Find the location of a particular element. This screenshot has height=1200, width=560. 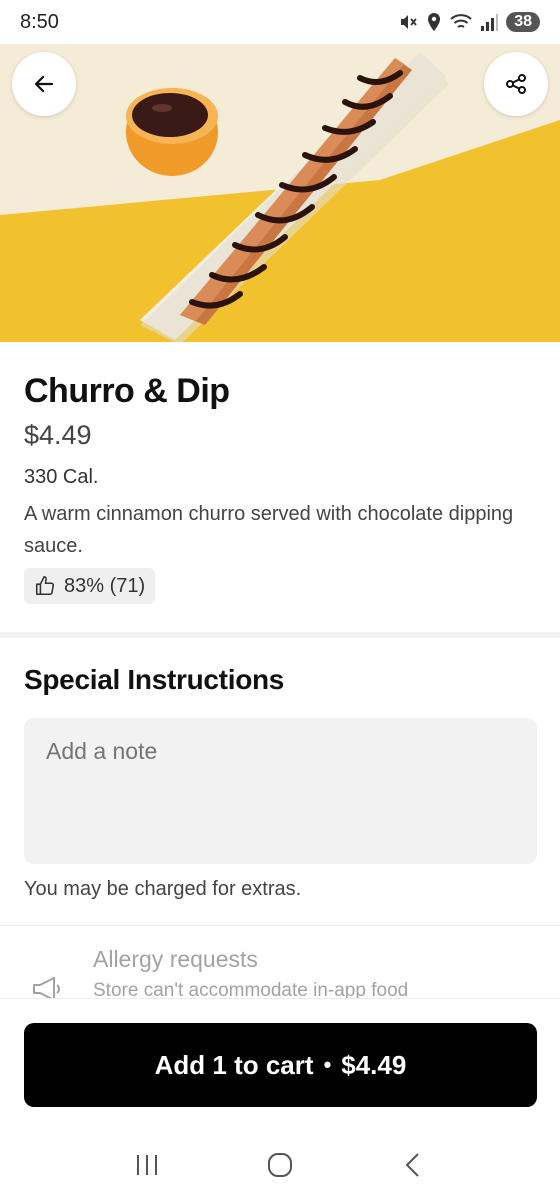

share-icon is located at coordinates (516, 84).